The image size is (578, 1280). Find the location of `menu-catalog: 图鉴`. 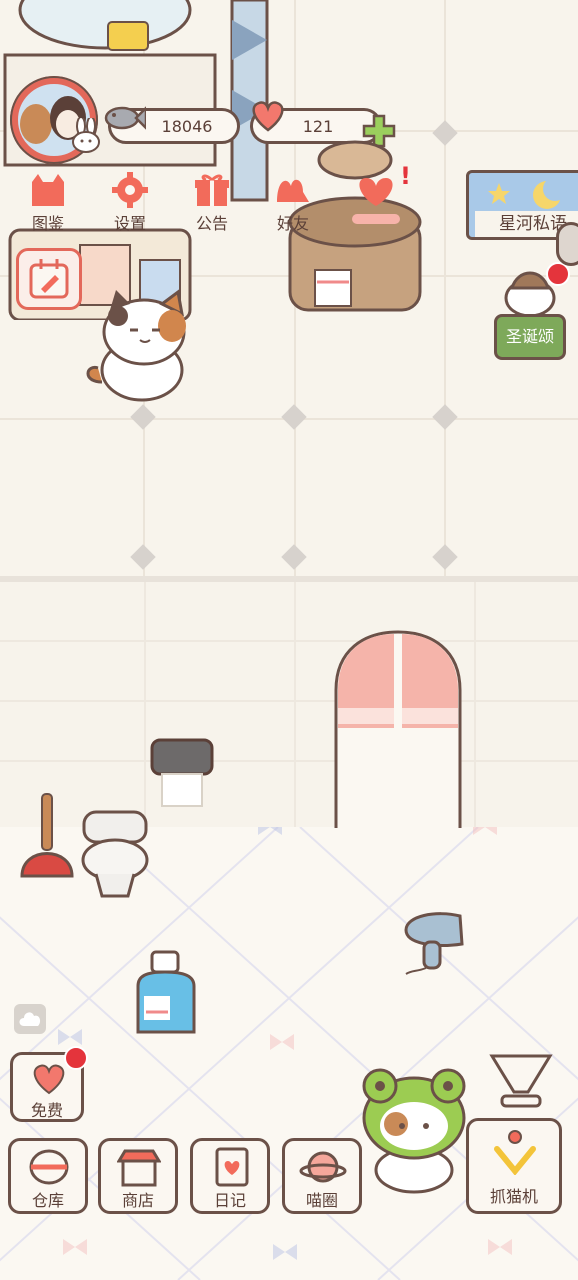

menu-catalog: 图鉴 is located at coordinates (48, 203).